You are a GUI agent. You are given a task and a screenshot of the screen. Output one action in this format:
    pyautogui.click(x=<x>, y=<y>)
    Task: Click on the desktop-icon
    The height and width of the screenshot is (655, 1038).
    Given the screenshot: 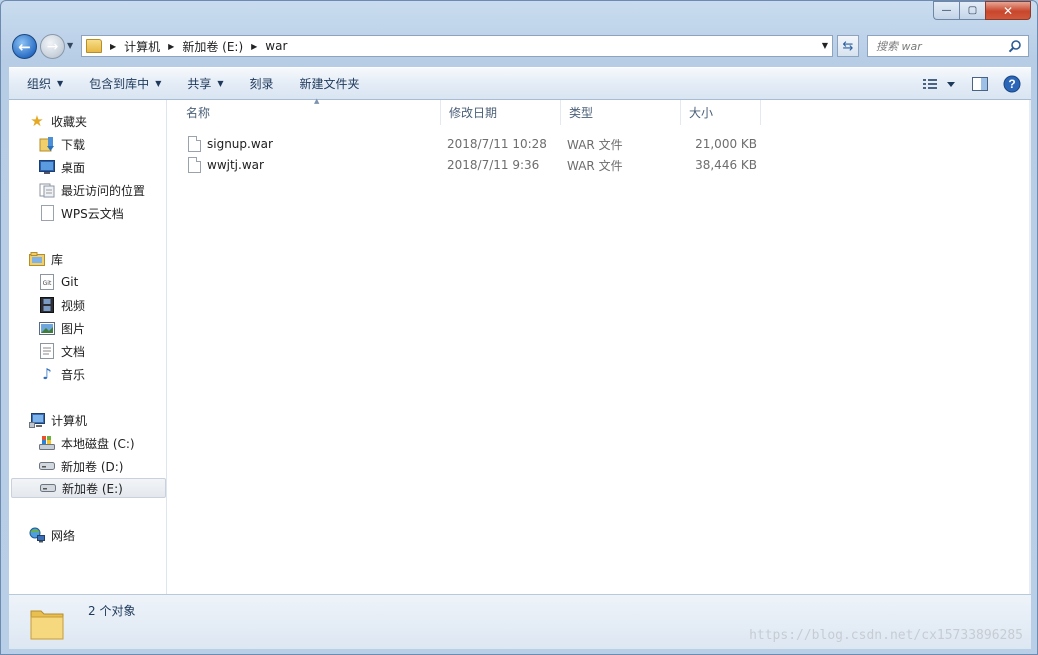 What is the action you would take?
    pyautogui.click(x=47, y=167)
    